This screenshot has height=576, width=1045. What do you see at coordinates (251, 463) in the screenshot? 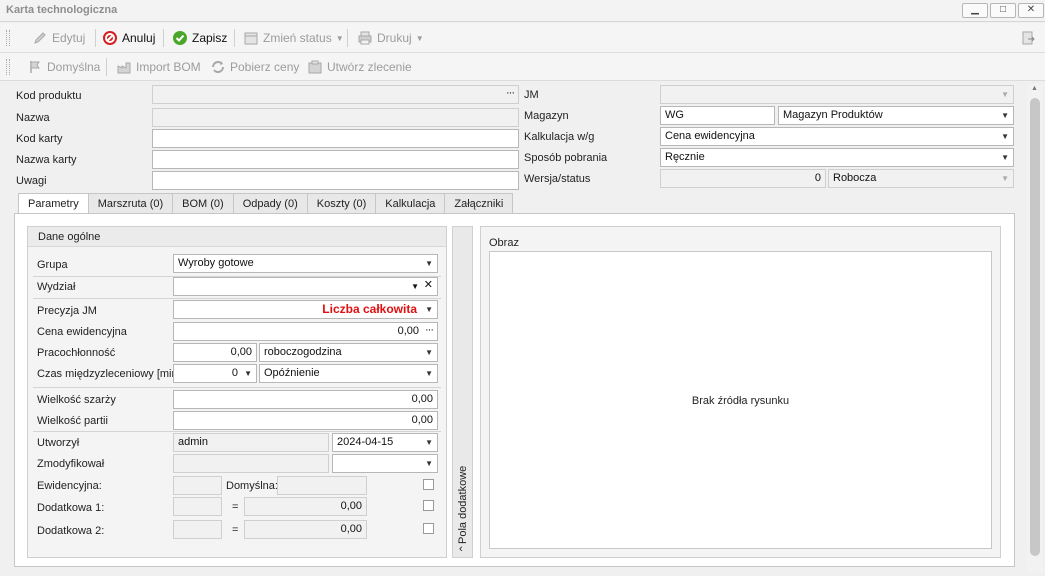
I see `modified-by-field` at bounding box center [251, 463].